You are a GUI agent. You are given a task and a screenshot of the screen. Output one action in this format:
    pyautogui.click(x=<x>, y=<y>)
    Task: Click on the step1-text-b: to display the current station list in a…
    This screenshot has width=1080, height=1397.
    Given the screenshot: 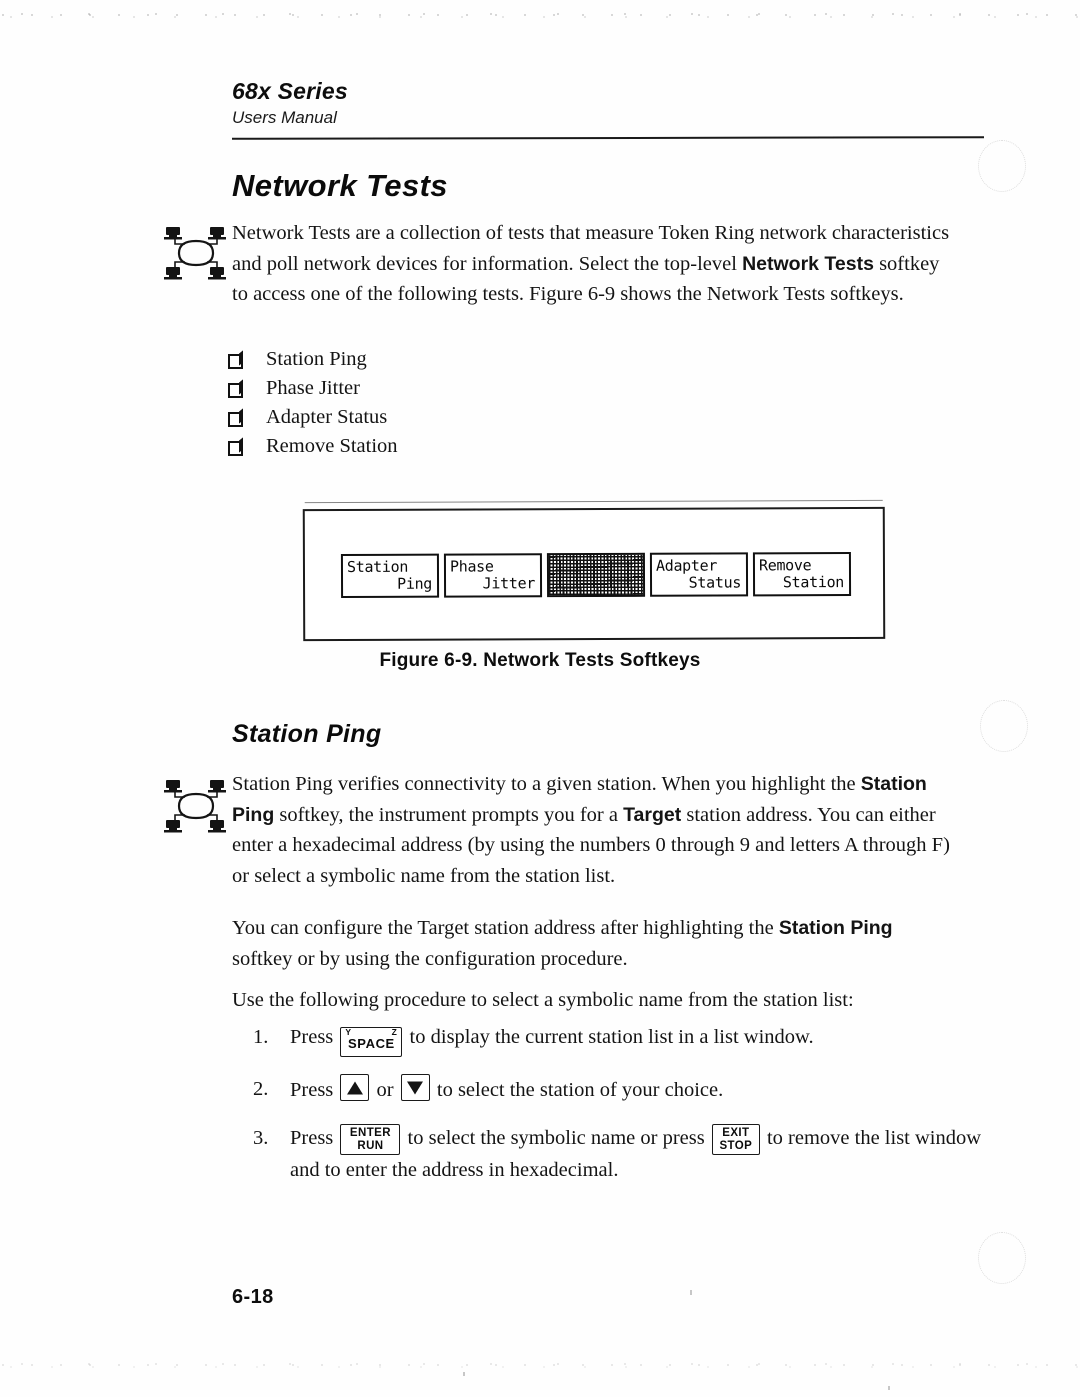 What is the action you would take?
    pyautogui.click(x=609, y=1037)
    